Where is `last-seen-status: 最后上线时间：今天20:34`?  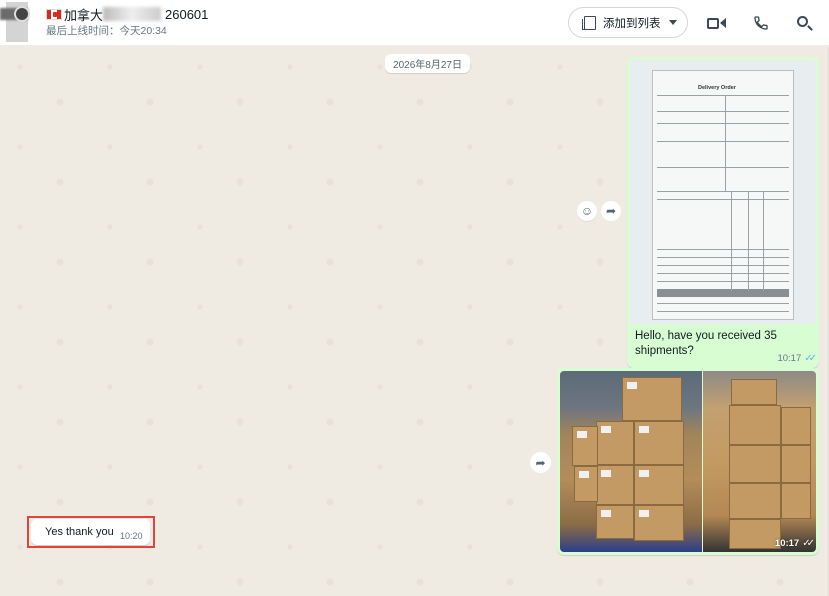
last-seen-status: 最后上线时间：今天20:34 is located at coordinates (106, 31).